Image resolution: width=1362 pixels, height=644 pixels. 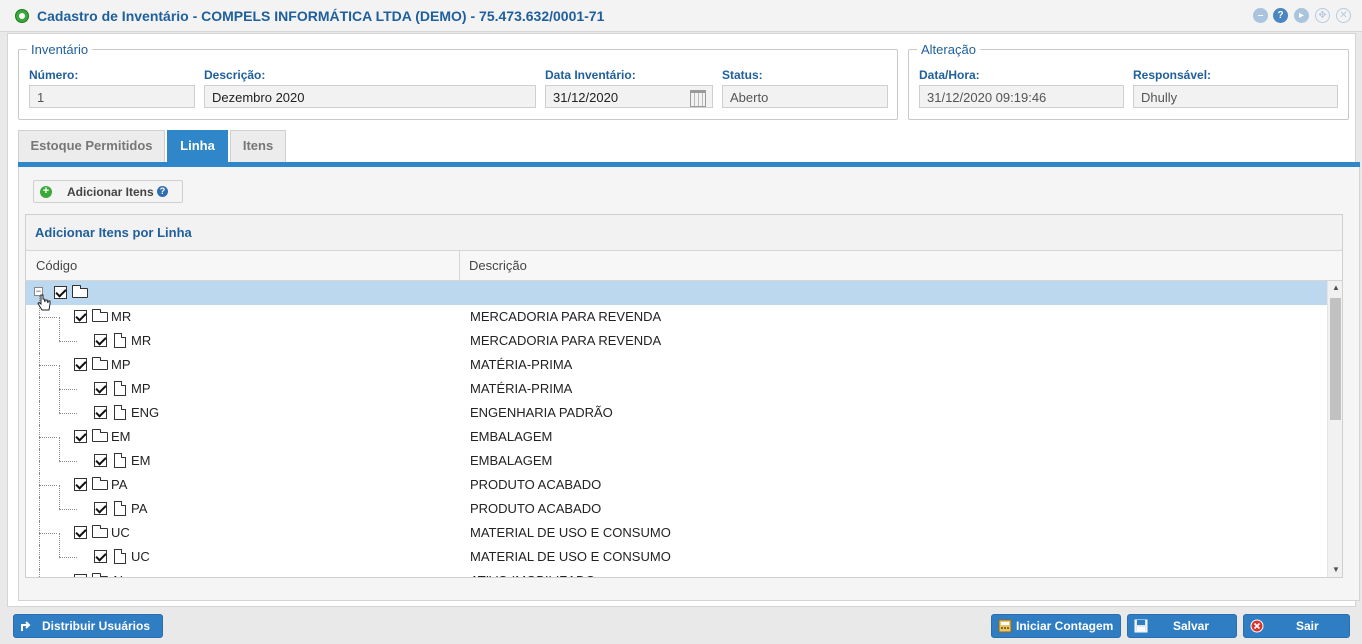 What do you see at coordinates (676, 567) in the screenshot?
I see `tree-folder-row: AI ATIVO IMOBILIZADO` at bounding box center [676, 567].